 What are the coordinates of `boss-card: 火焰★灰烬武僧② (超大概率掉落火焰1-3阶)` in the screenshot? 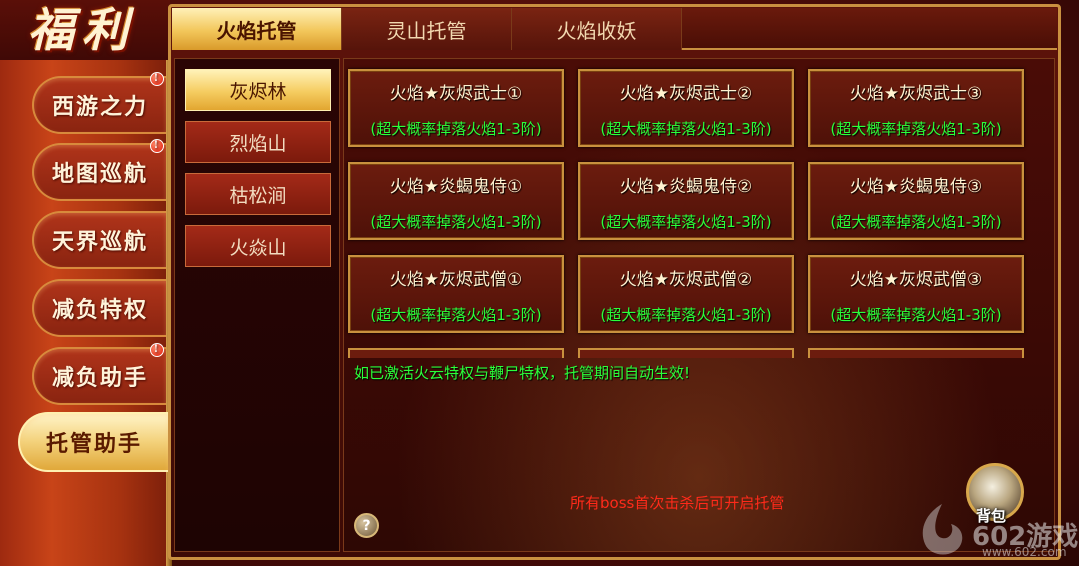 It's located at (686, 294).